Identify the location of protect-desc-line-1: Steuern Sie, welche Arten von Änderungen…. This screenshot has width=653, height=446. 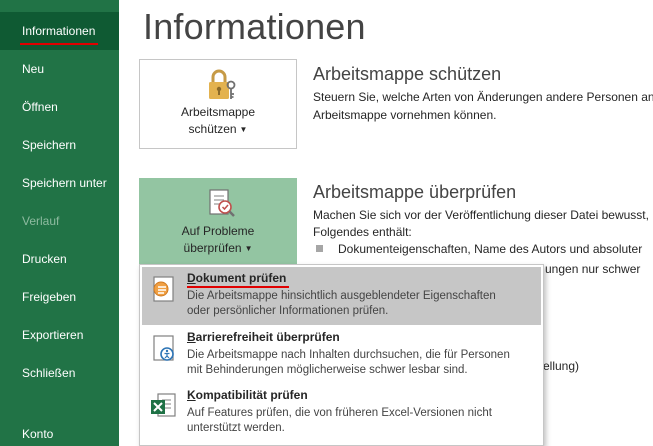
(483, 97).